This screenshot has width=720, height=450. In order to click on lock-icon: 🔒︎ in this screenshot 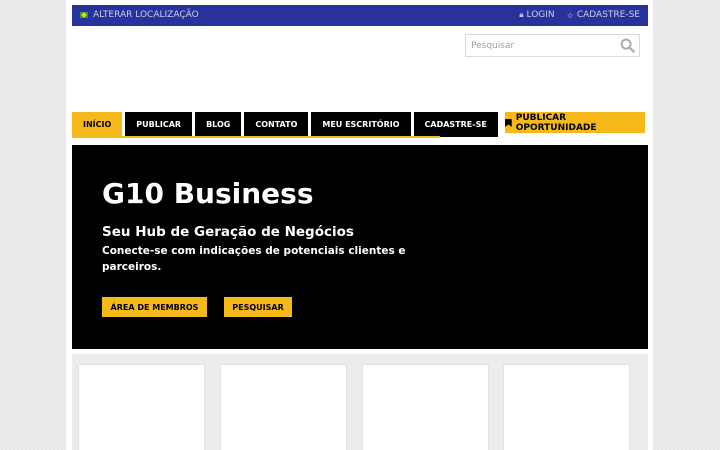, I will do `click(521, 14)`.